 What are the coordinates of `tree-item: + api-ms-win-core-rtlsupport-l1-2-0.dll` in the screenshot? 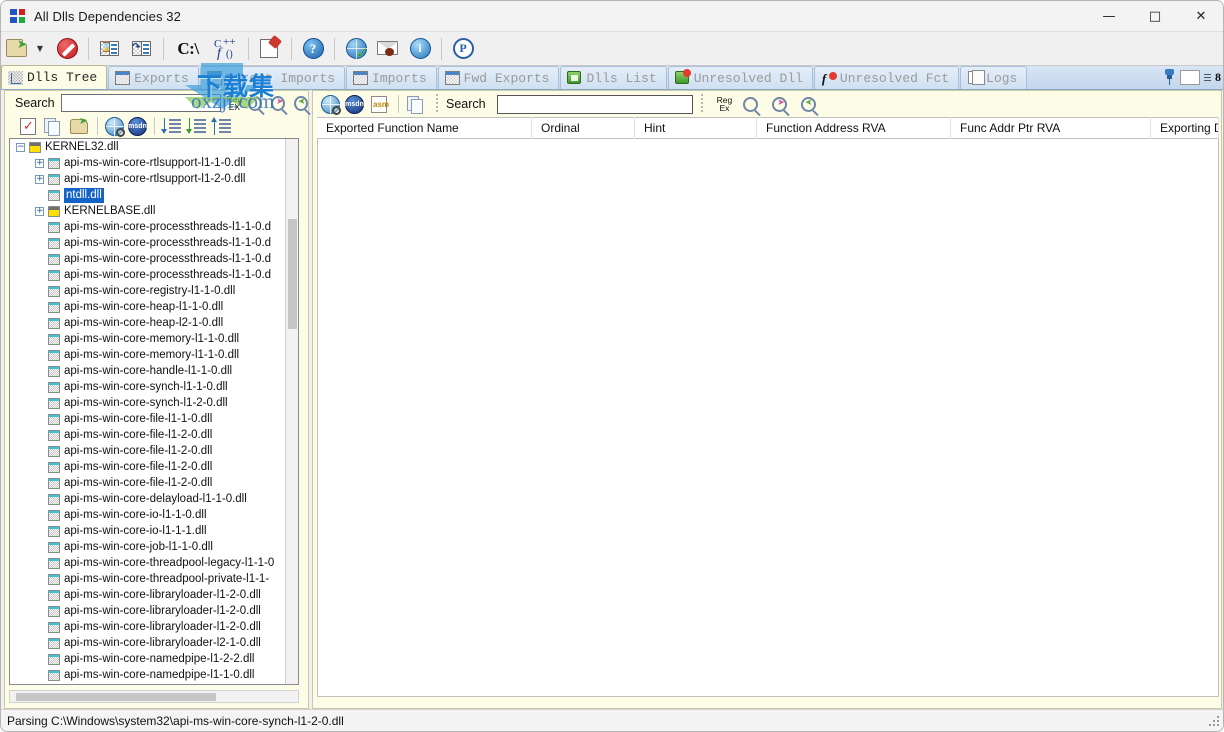 It's located at (154, 179).